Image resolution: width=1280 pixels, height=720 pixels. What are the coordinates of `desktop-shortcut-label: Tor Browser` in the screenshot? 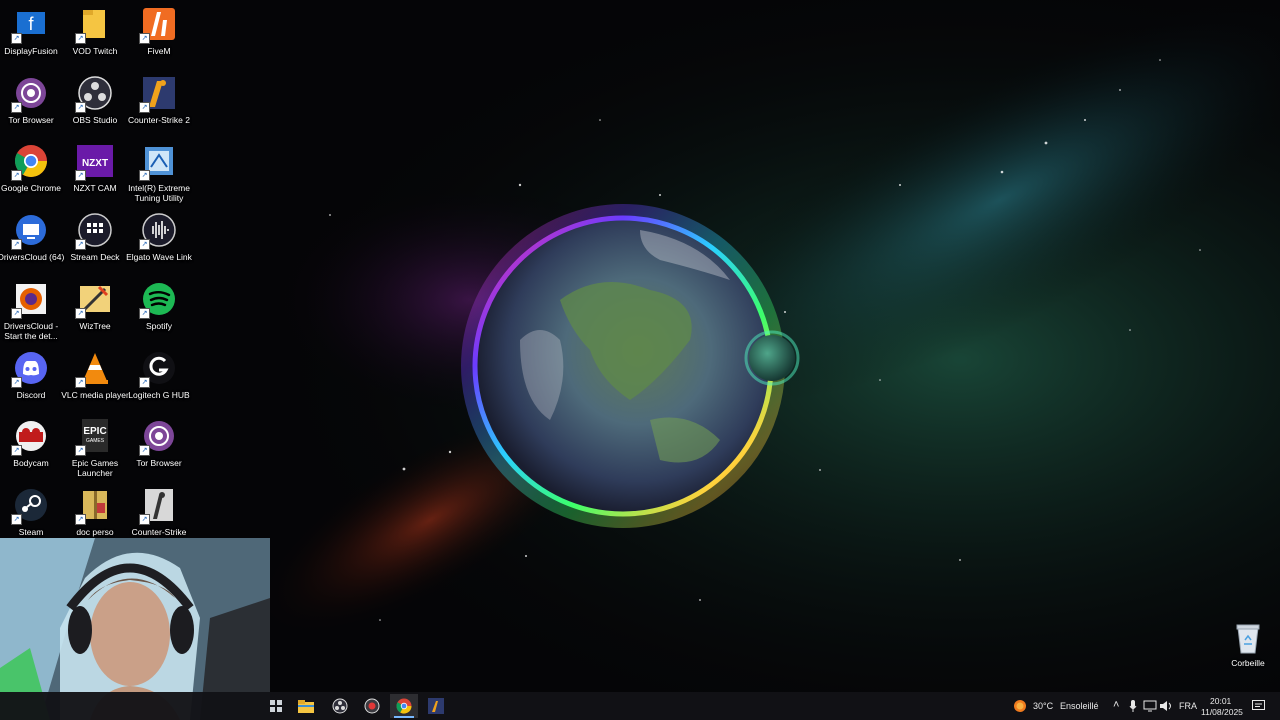 It's located at (31, 119).